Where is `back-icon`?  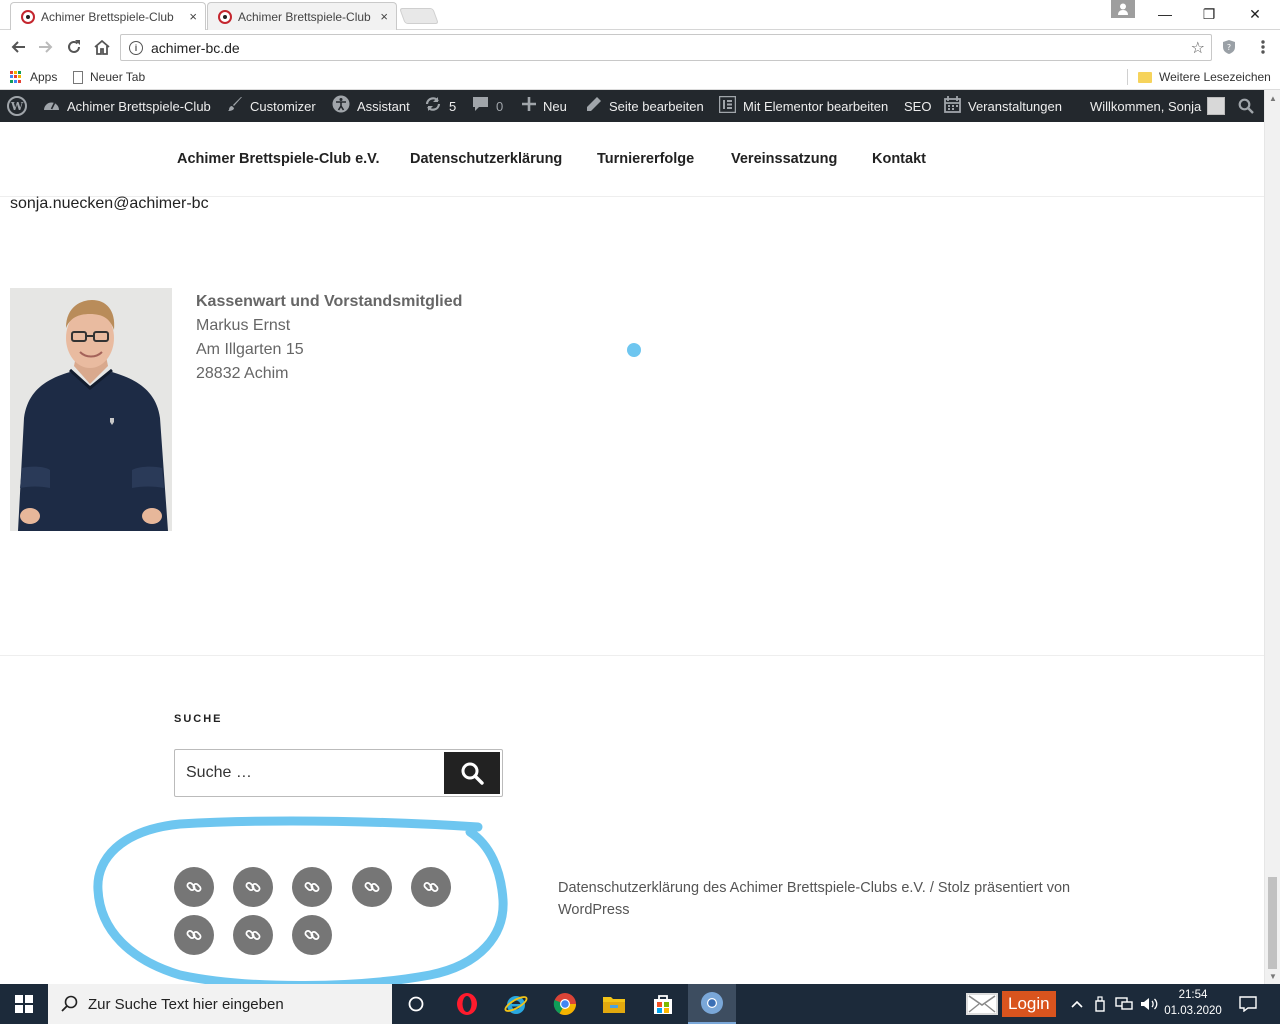 back-icon is located at coordinates (18, 47).